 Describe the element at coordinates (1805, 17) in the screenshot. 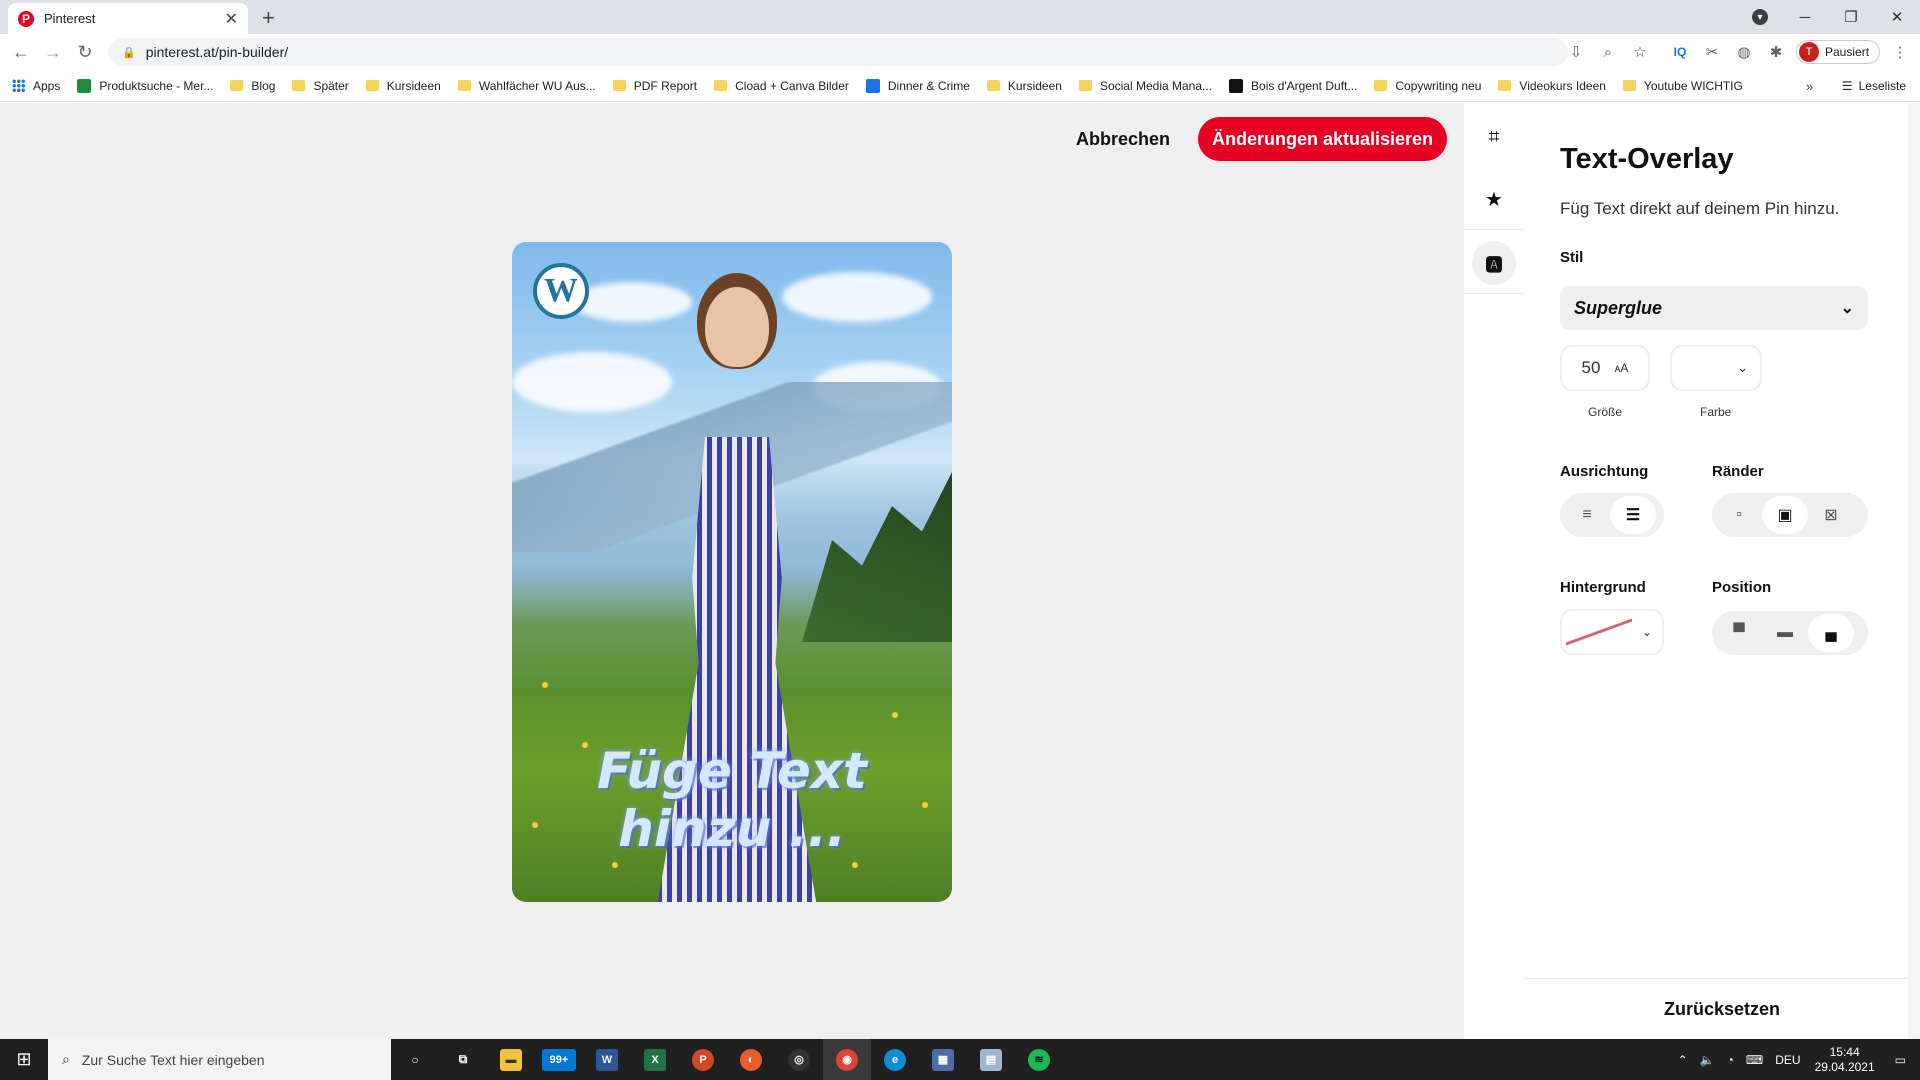

I see `minimize-icon: ─` at that location.